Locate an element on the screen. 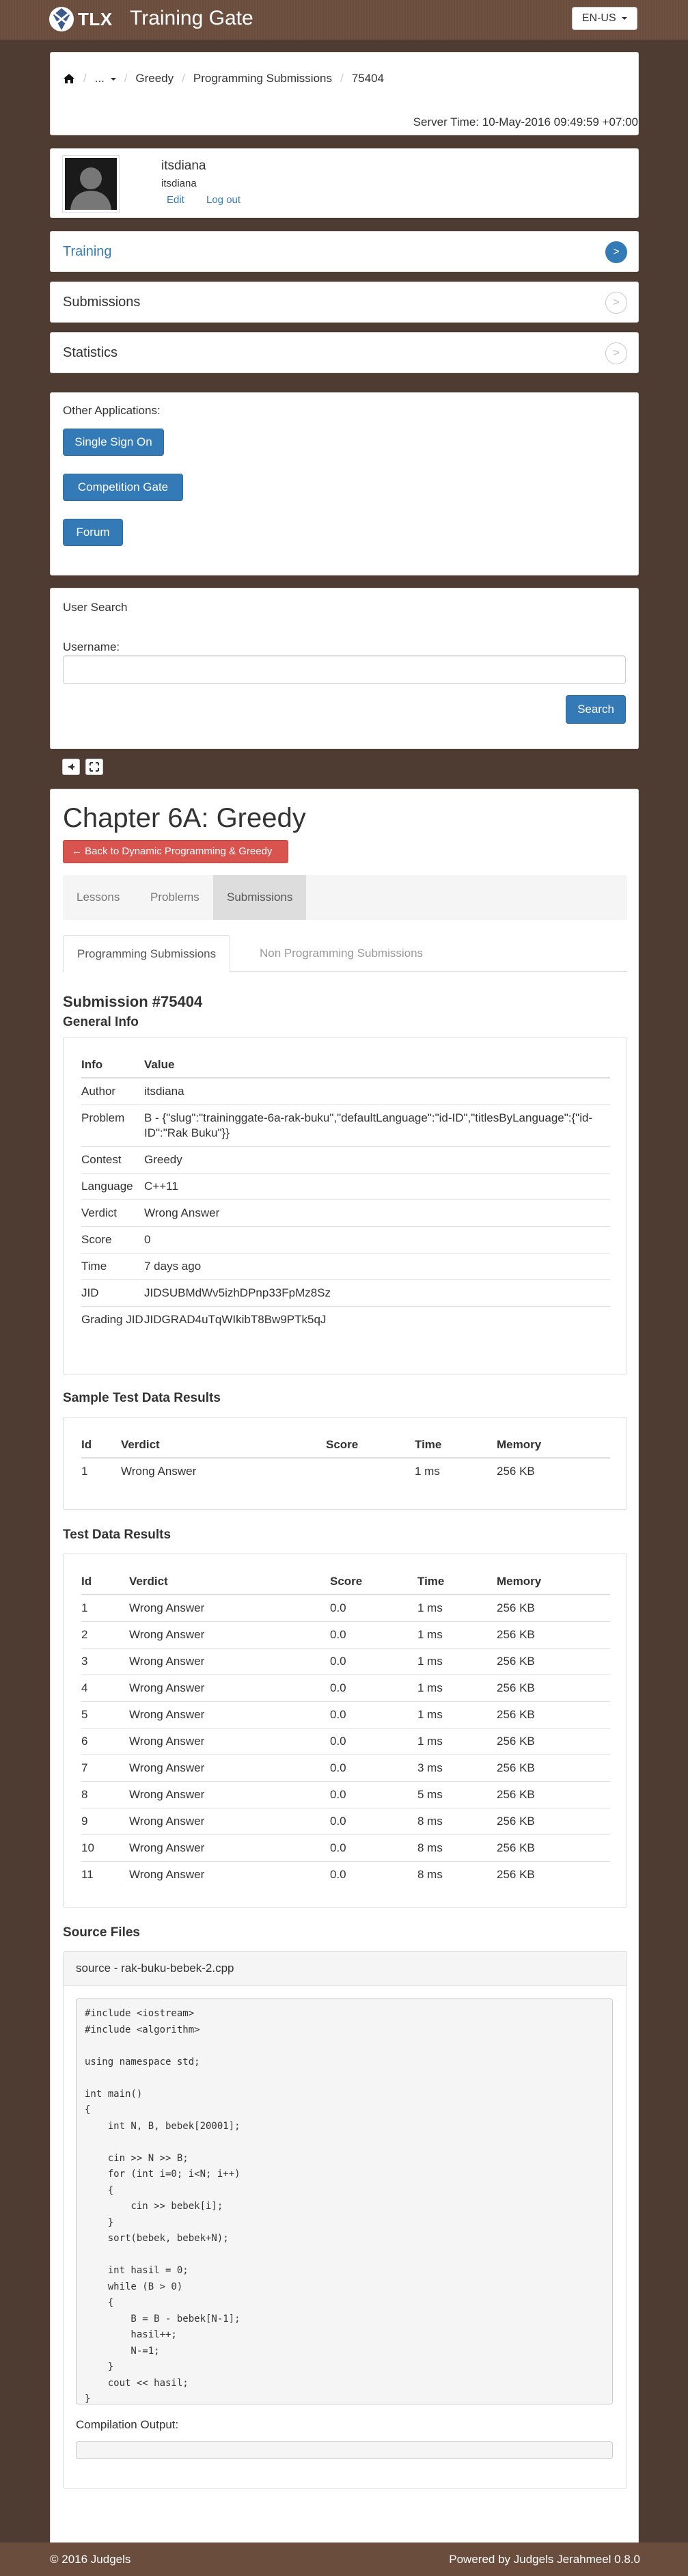 This screenshot has width=688, height=2576. info-value: JIDSUBMdWv5izhDPnp33FpMz8Sz is located at coordinates (377, 1293).